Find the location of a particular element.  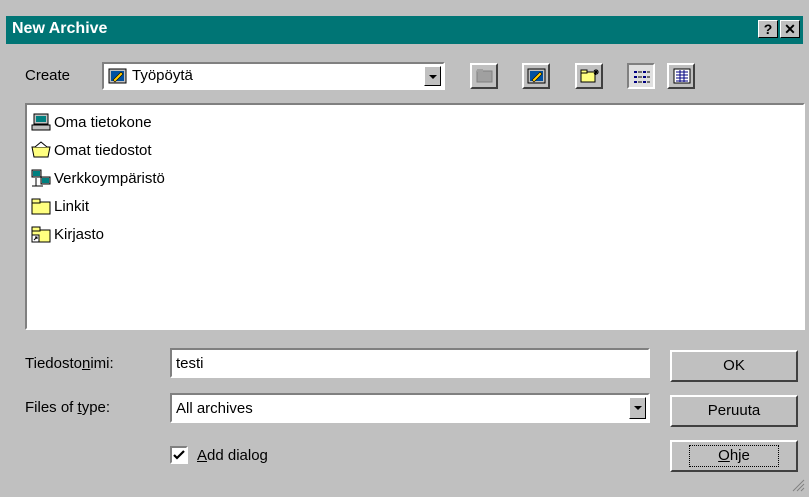

new-folder-icon is located at coordinates (590, 78).